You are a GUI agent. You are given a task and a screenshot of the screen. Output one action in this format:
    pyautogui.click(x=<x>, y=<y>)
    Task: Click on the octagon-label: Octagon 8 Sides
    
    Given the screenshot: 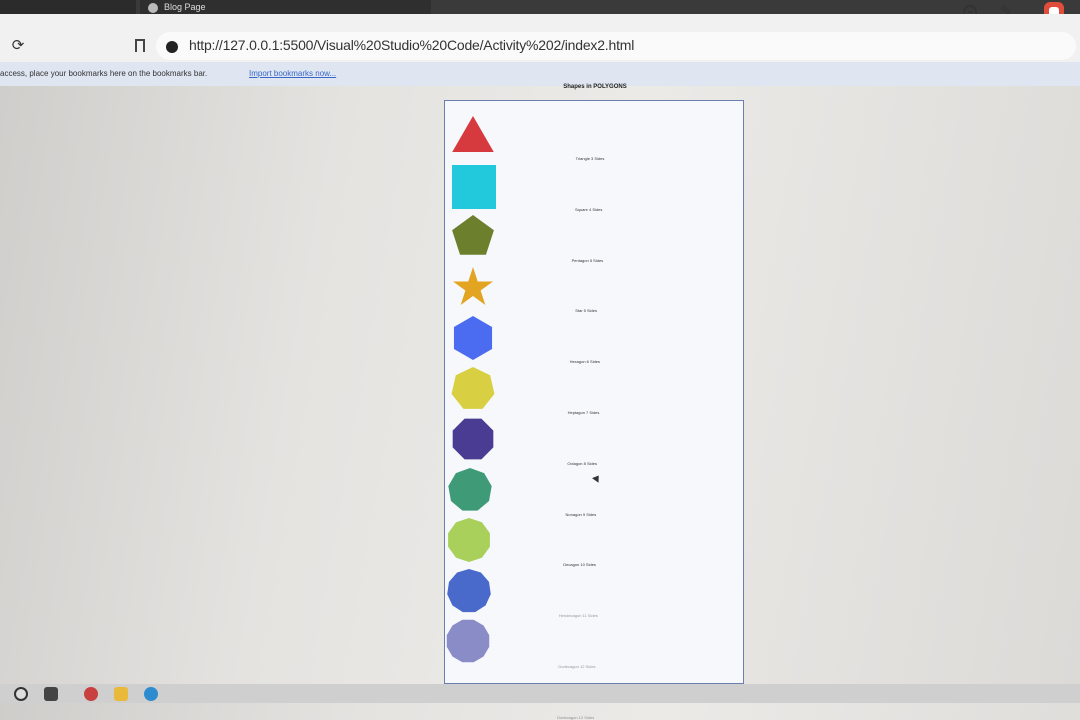 What is the action you would take?
    pyautogui.click(x=582, y=463)
    